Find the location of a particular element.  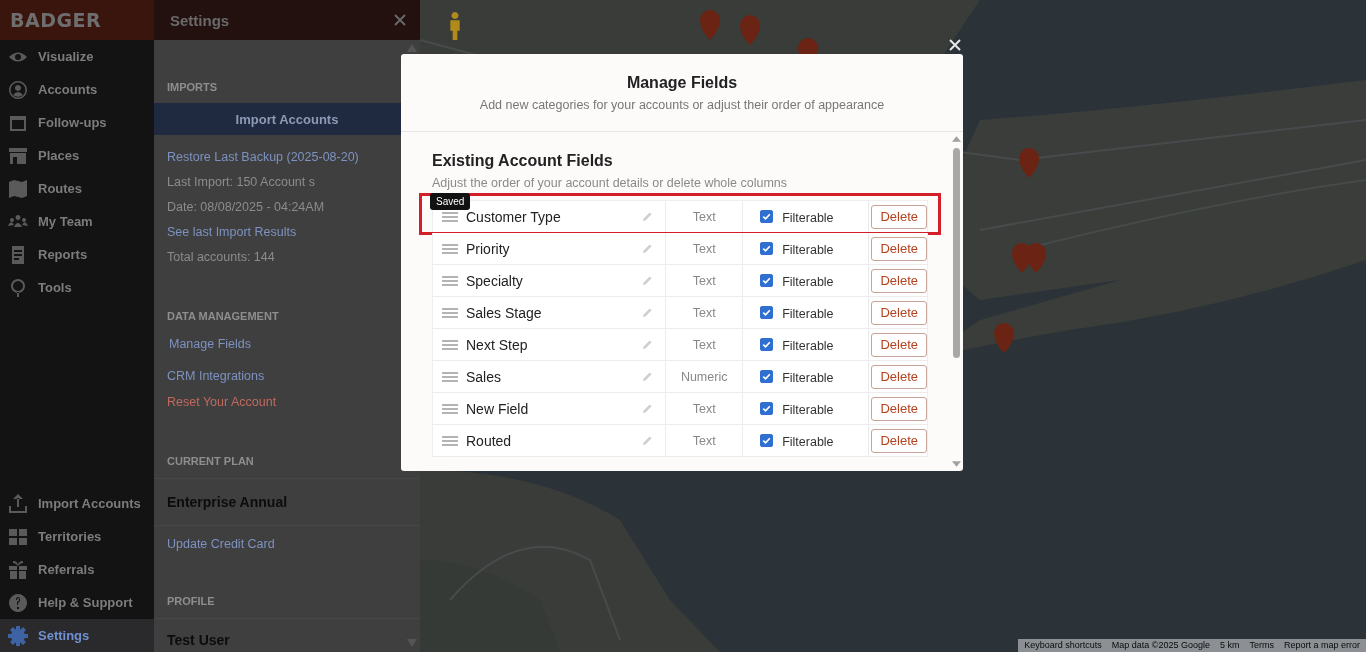

section-subtitle: Adjust the order of your account details or delete whole columns is located at coordinates (610, 183).